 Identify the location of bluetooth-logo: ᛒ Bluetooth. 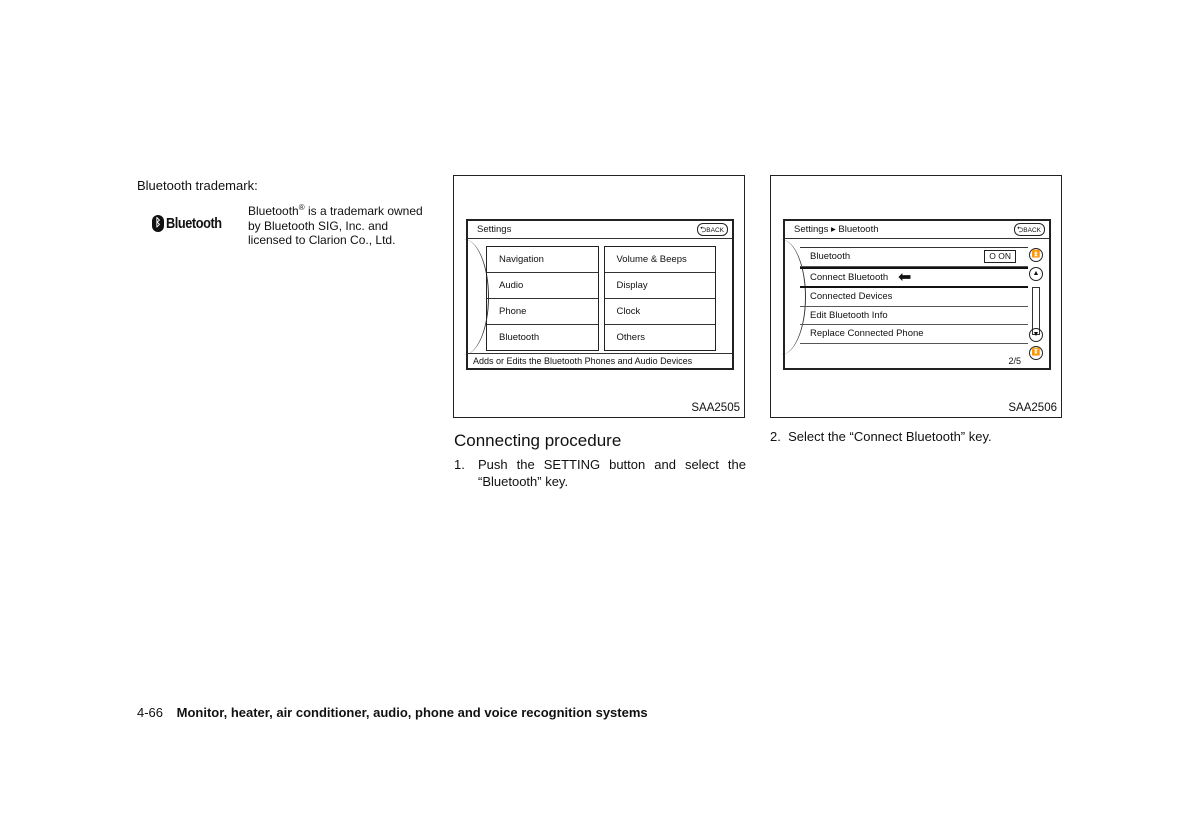
(191, 223).